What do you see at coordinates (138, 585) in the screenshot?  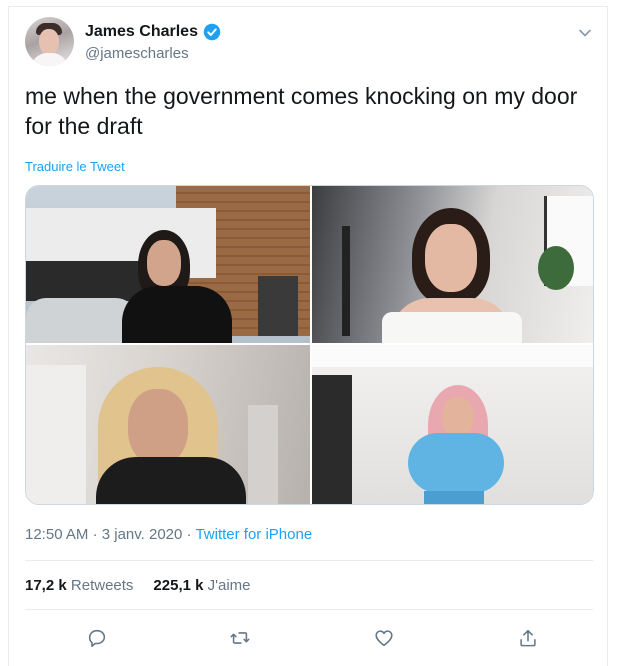 I see `tweet-stats: 17,2 k Retweets 225,1 k J'aime` at bounding box center [138, 585].